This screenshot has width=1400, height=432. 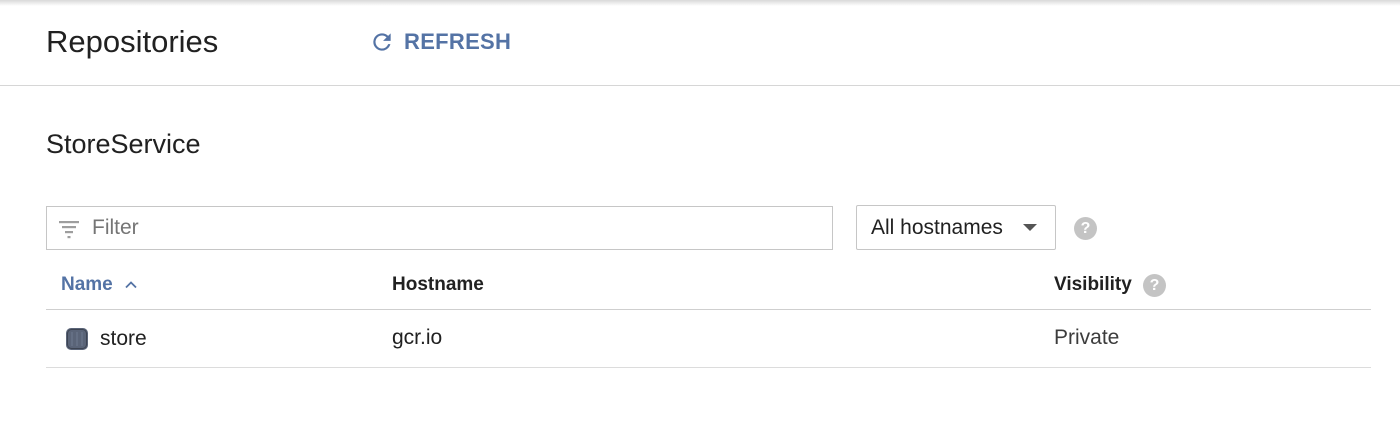 I want to click on repo-name-cell: store, so click(x=105, y=339).